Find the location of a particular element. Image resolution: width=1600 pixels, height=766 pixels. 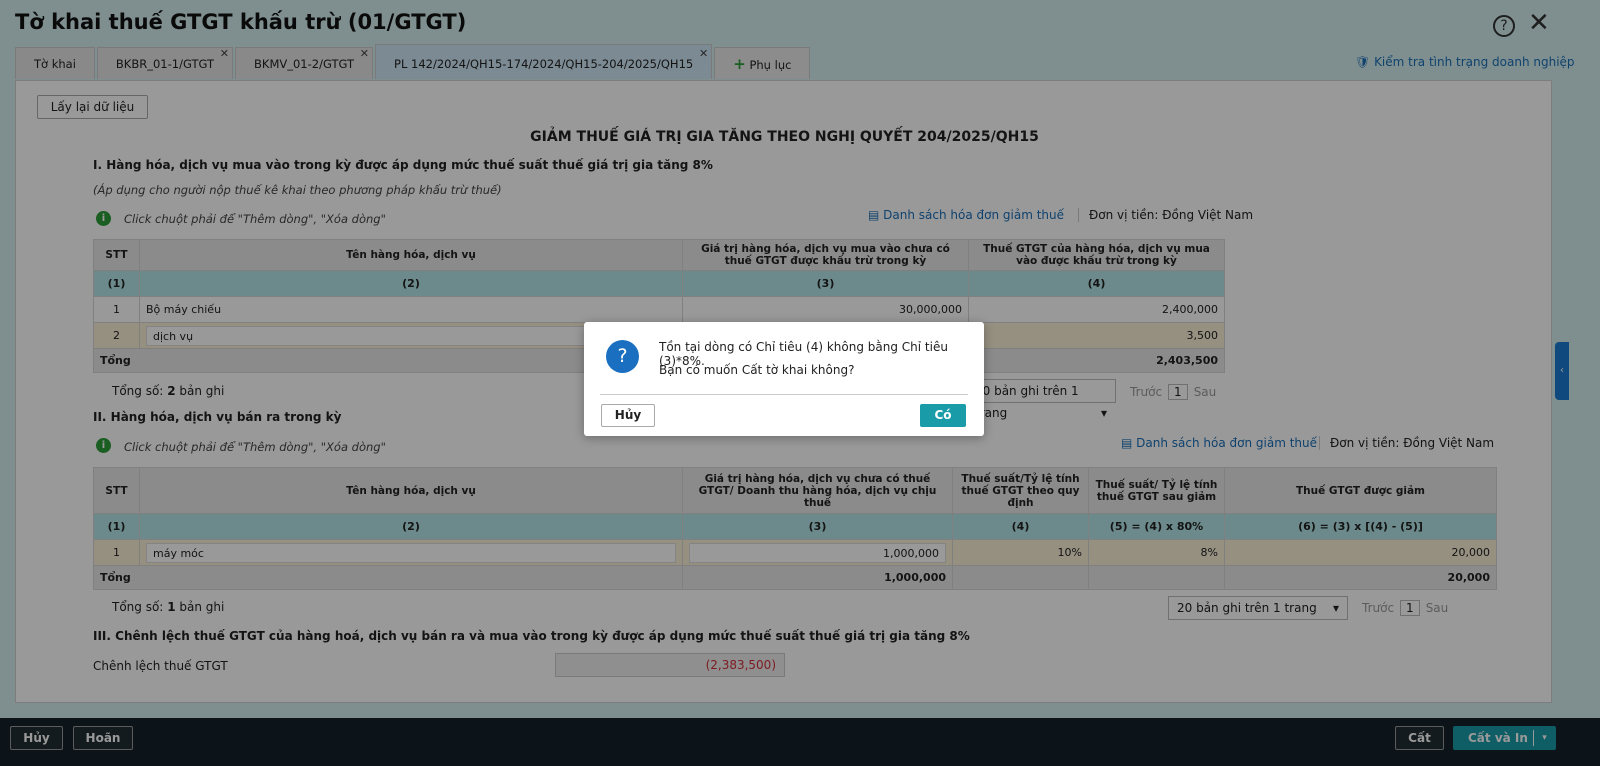

dialog-cancel-button: Hủy is located at coordinates (628, 415).